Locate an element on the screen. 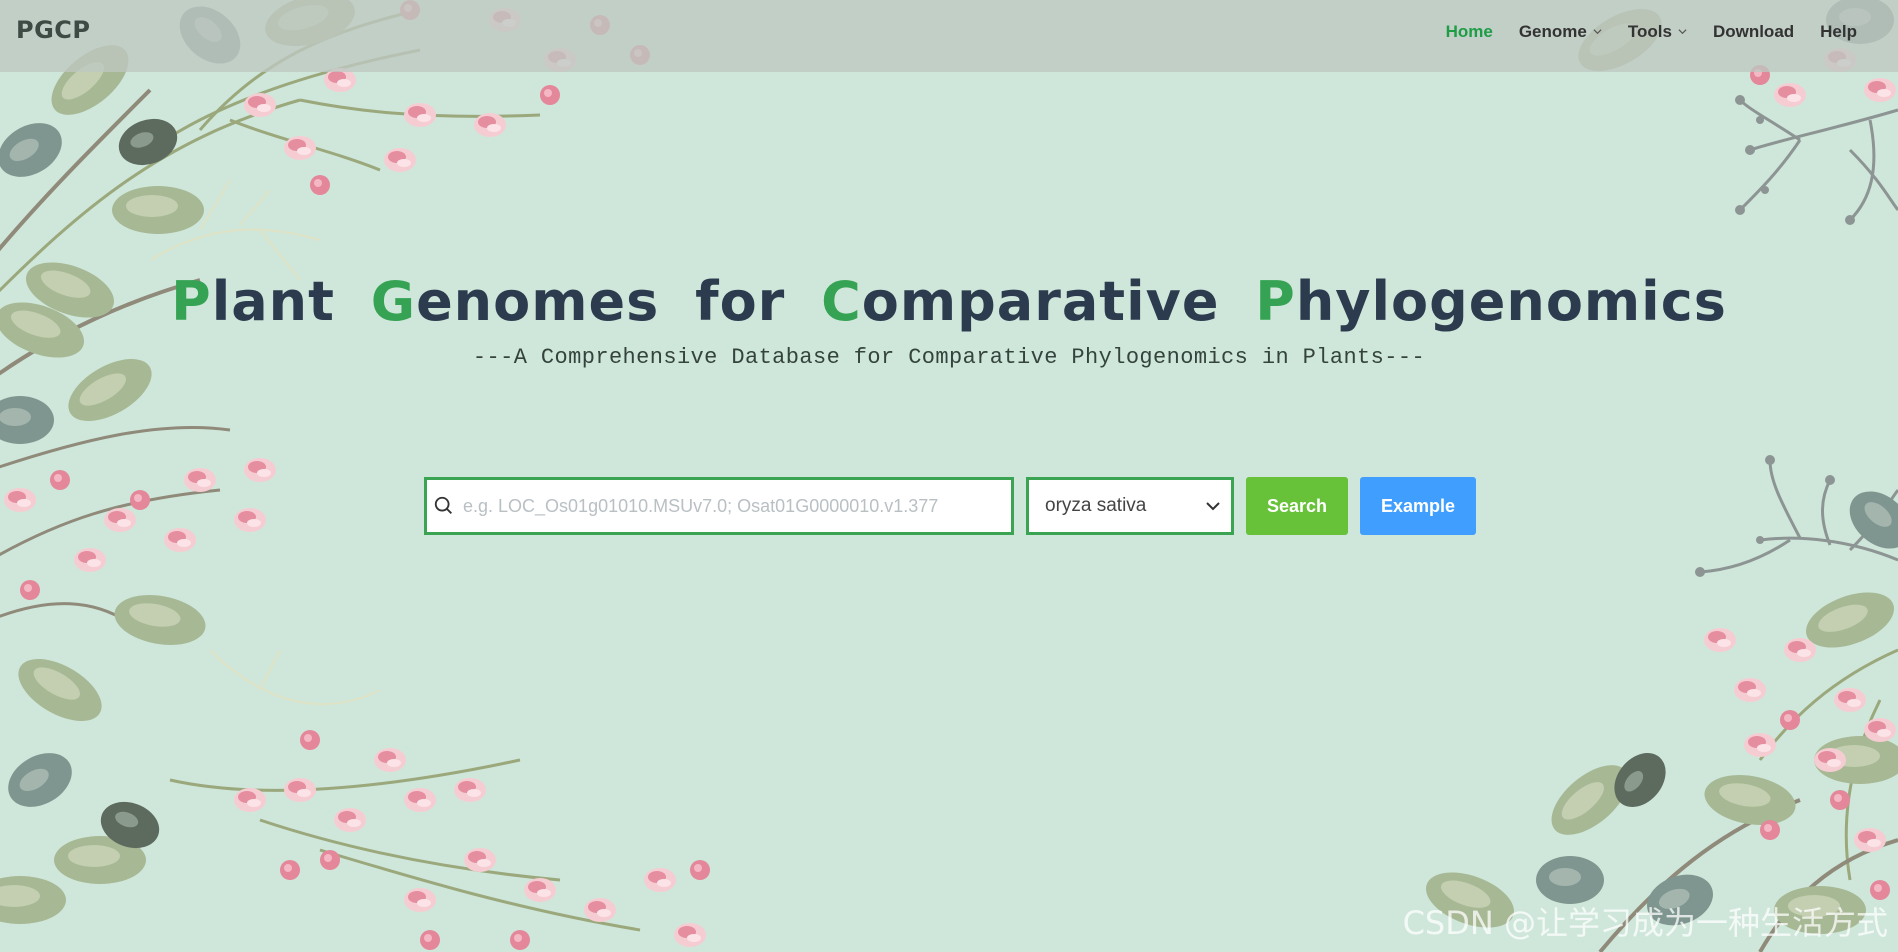 This screenshot has height=952, width=1898. search-button: Search is located at coordinates (1297, 506).